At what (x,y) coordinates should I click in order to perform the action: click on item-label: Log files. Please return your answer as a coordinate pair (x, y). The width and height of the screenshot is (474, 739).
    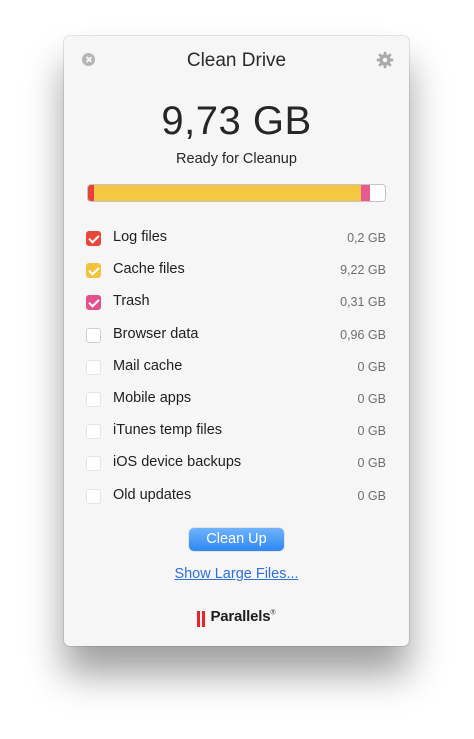
    Looking at the image, I should click on (140, 237).